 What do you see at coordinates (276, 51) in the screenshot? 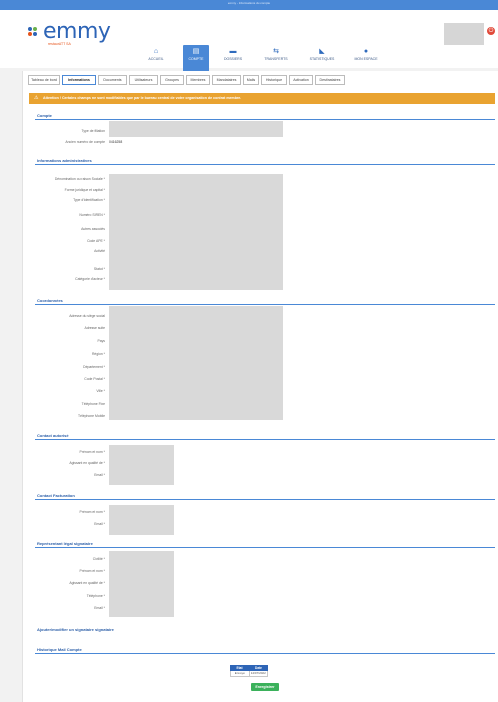
I see `transfer-icon: ⇆` at bounding box center [276, 51].